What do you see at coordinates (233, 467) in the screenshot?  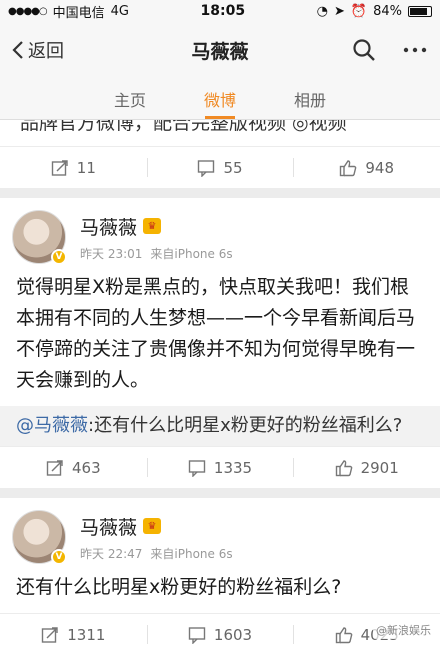 I see `comment-count: 1335` at bounding box center [233, 467].